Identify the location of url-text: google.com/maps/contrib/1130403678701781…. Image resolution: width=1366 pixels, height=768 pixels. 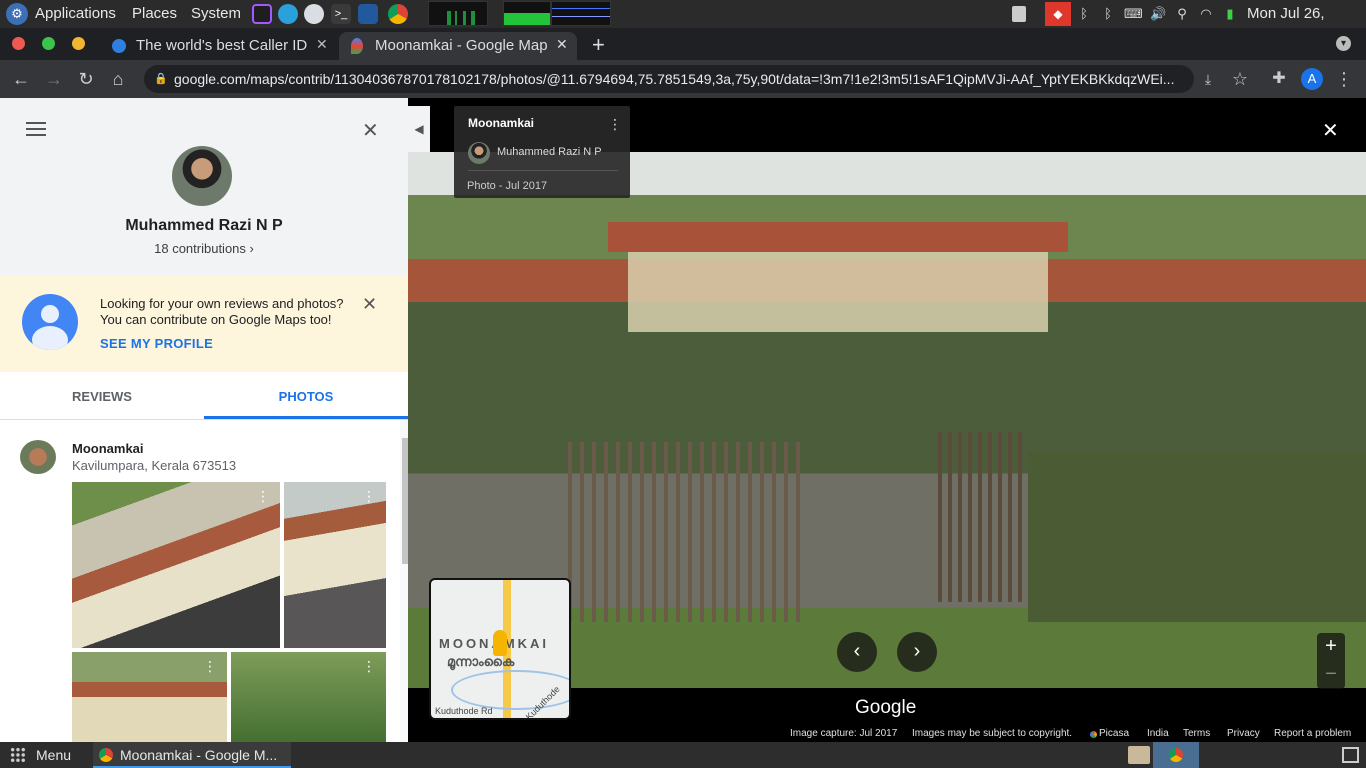
(674, 79).